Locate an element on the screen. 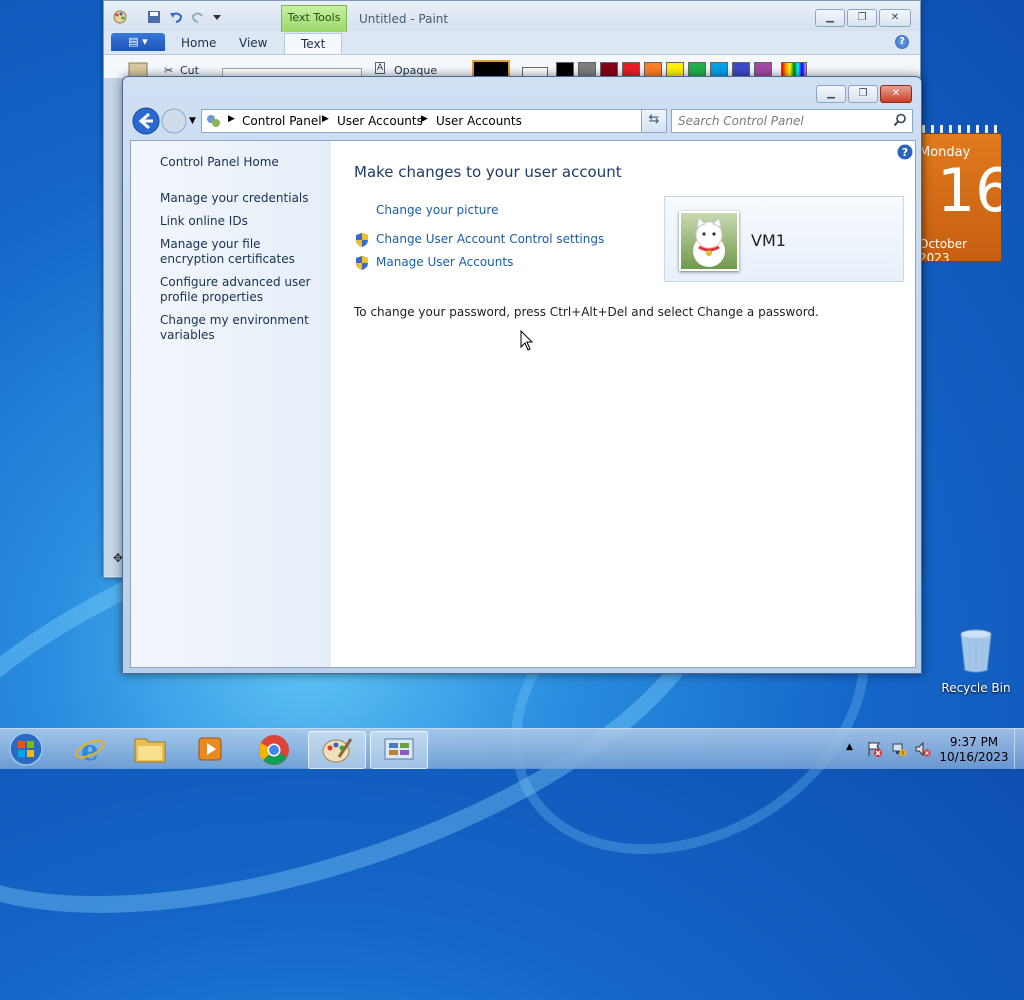 This screenshot has width=1024, height=1000. page-title: Make changes to your user account is located at coordinates (488, 172).